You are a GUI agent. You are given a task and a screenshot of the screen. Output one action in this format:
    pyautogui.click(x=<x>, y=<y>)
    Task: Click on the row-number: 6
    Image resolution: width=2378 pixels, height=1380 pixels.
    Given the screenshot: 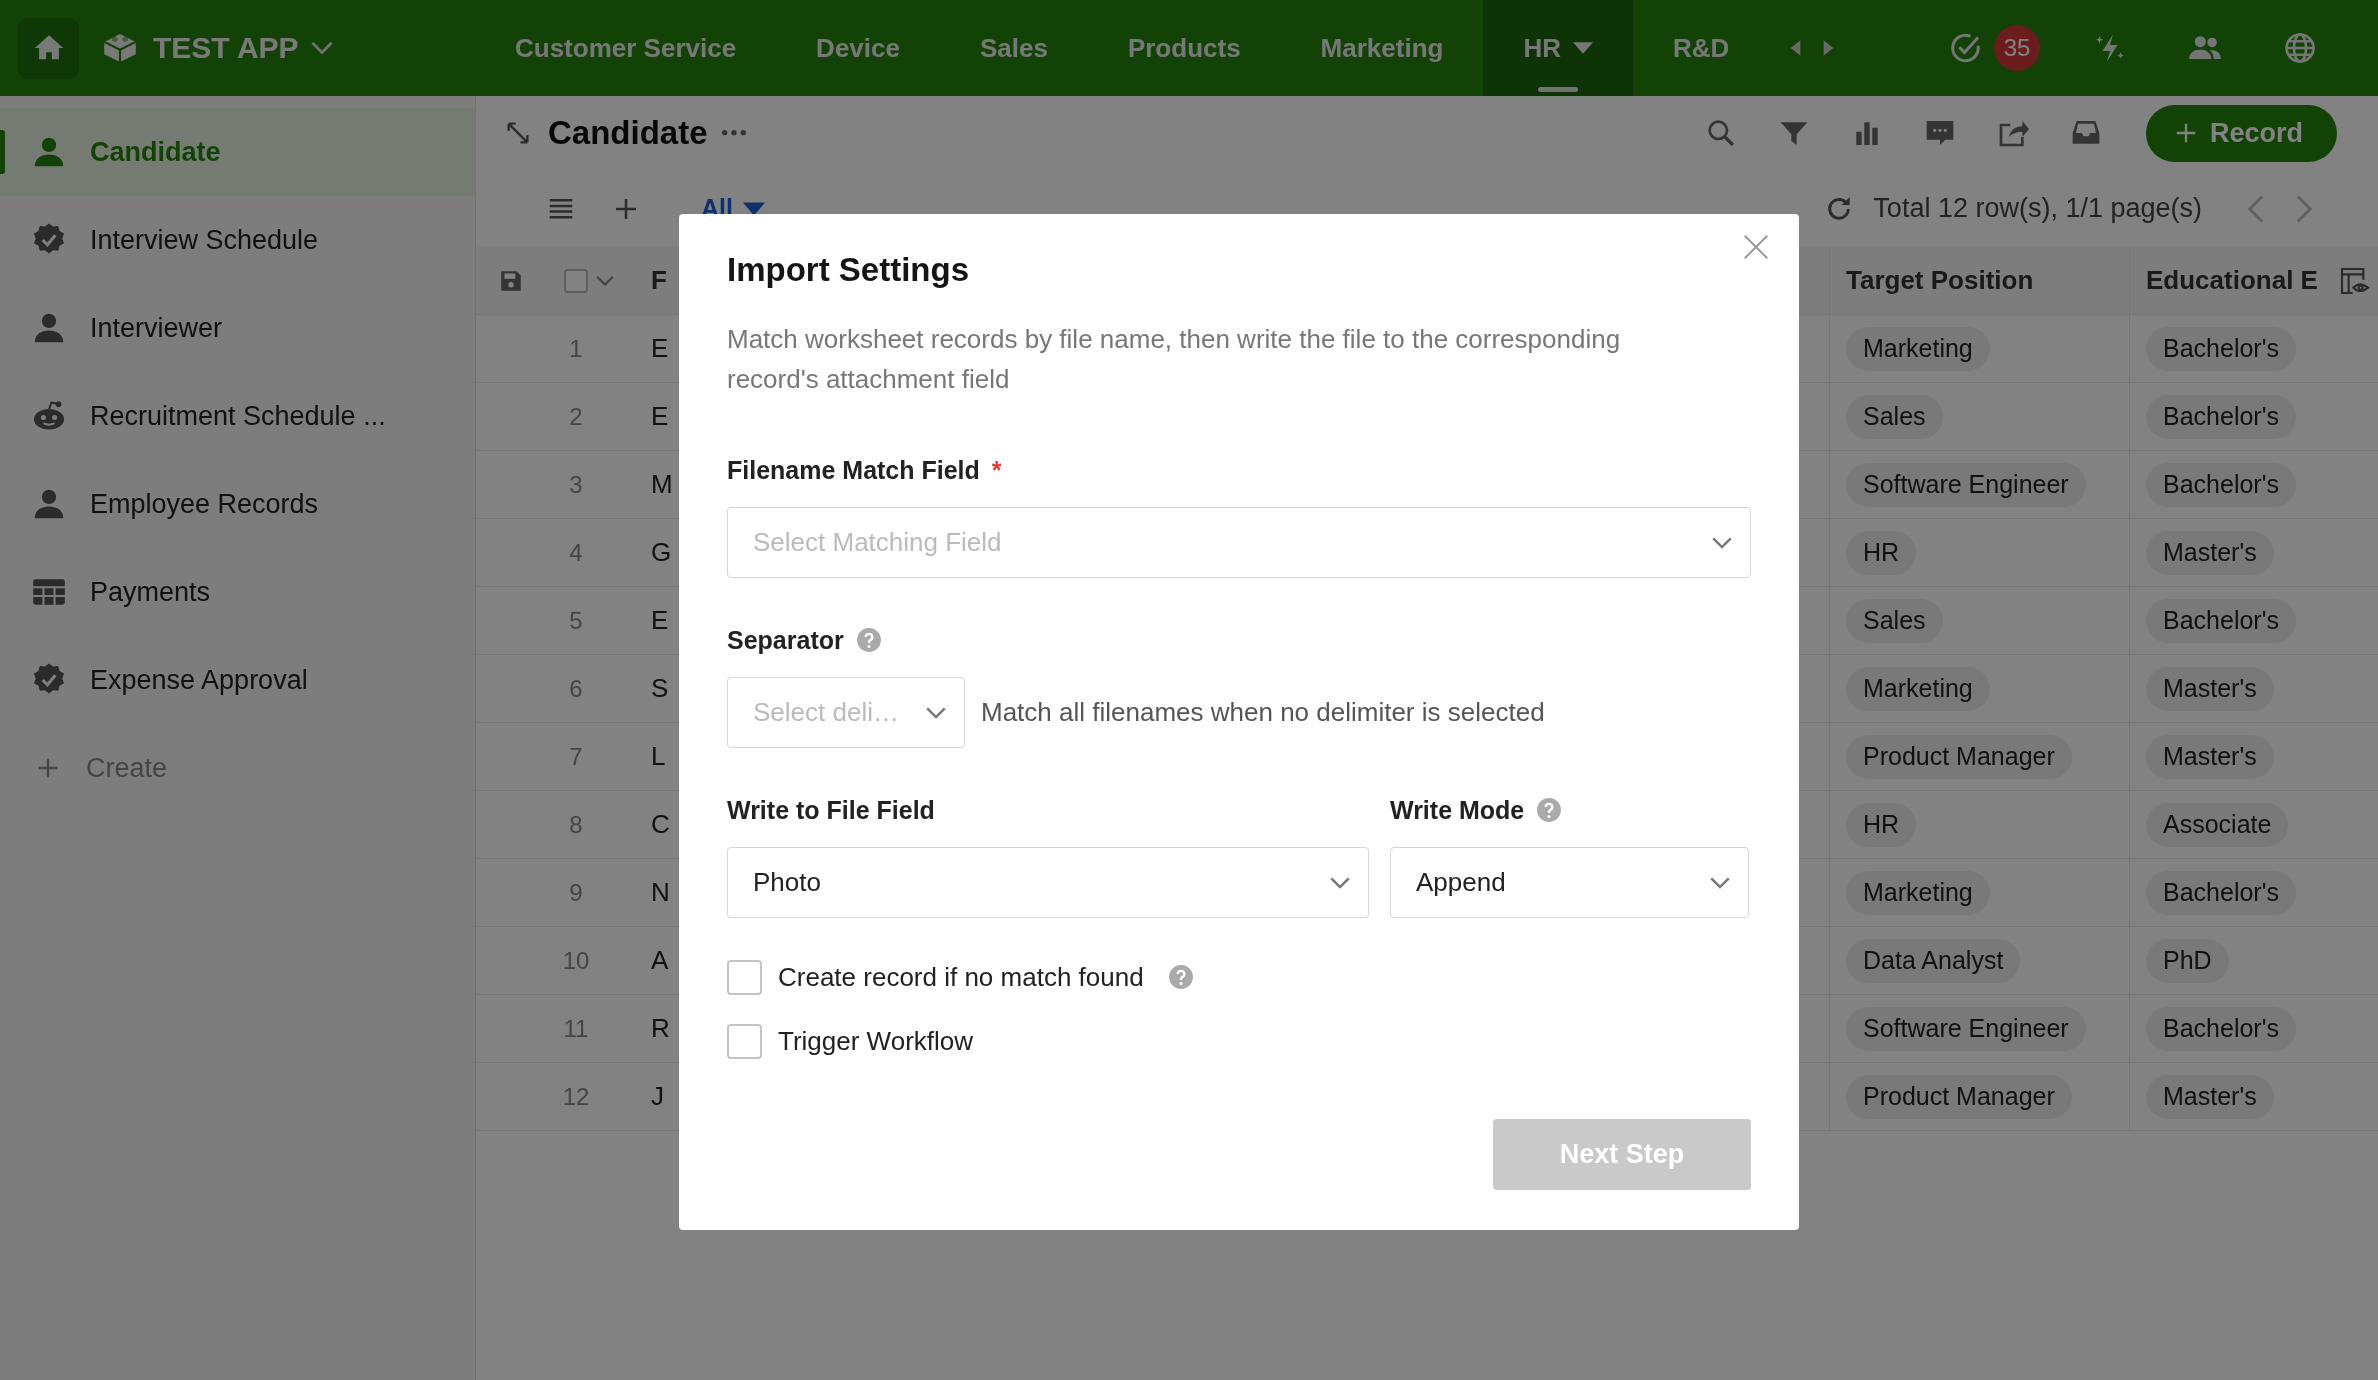 What is the action you would take?
    pyautogui.click(x=576, y=688)
    